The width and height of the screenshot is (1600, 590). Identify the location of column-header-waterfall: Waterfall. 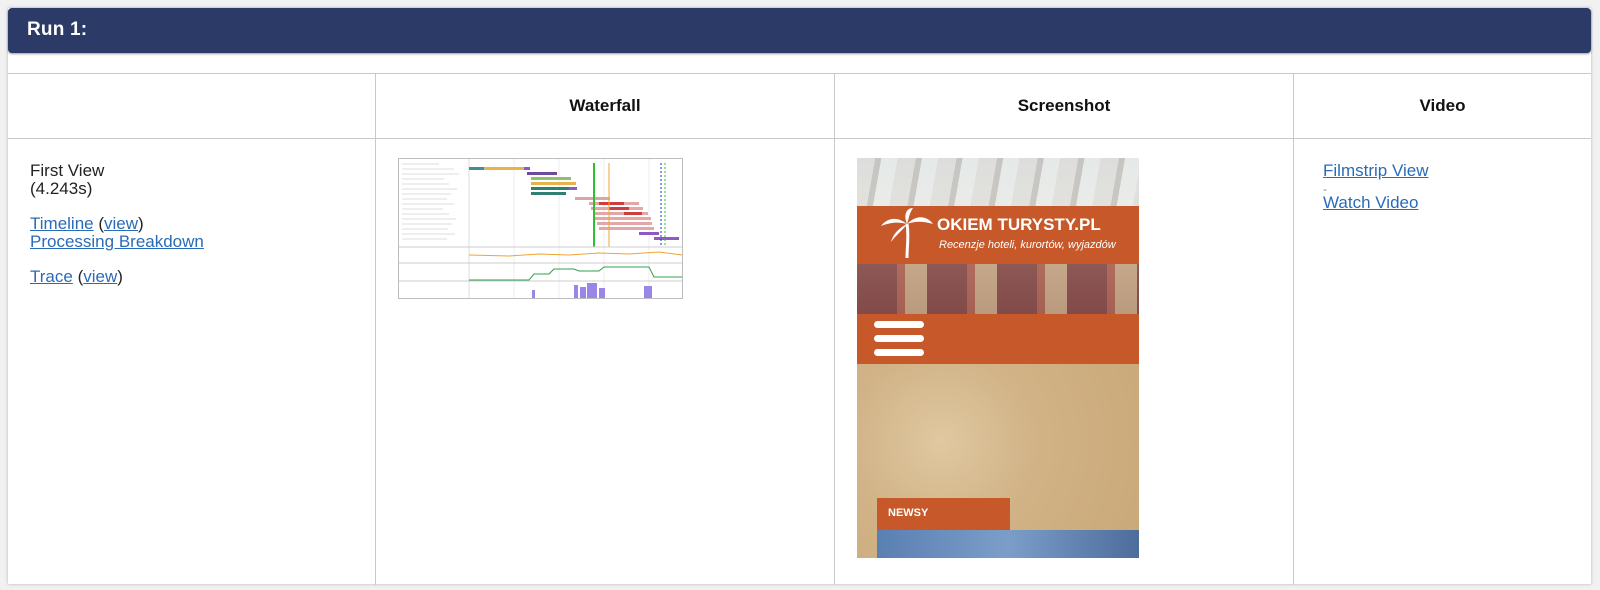
(605, 105).